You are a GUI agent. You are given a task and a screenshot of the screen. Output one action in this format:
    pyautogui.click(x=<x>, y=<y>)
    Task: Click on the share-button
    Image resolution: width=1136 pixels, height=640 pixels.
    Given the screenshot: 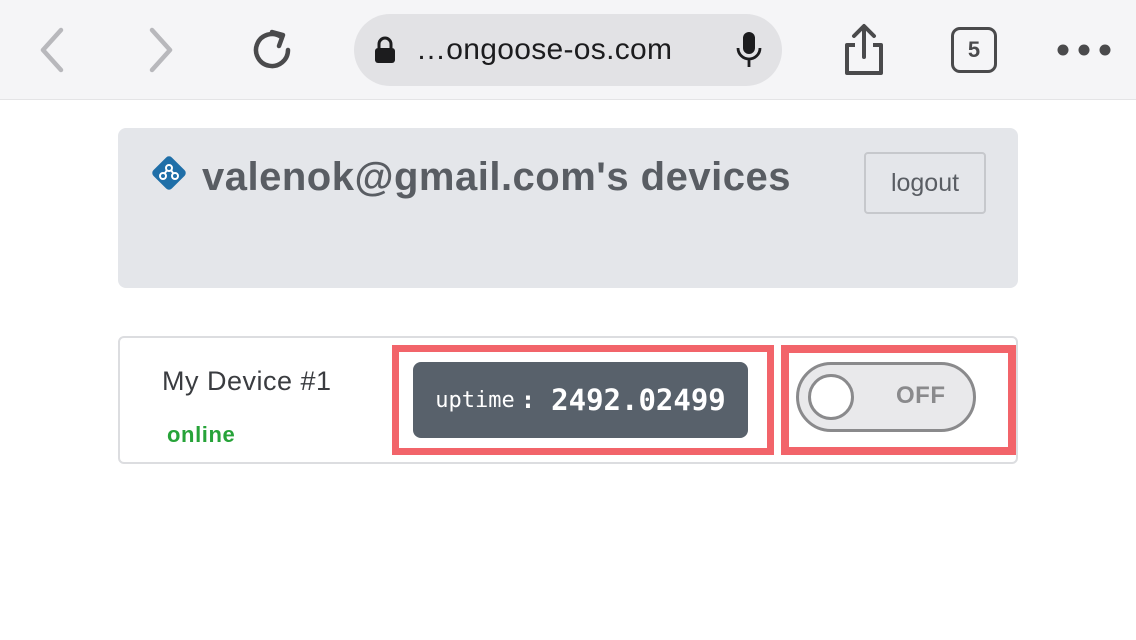 What is the action you would take?
    pyautogui.click(x=864, y=50)
    